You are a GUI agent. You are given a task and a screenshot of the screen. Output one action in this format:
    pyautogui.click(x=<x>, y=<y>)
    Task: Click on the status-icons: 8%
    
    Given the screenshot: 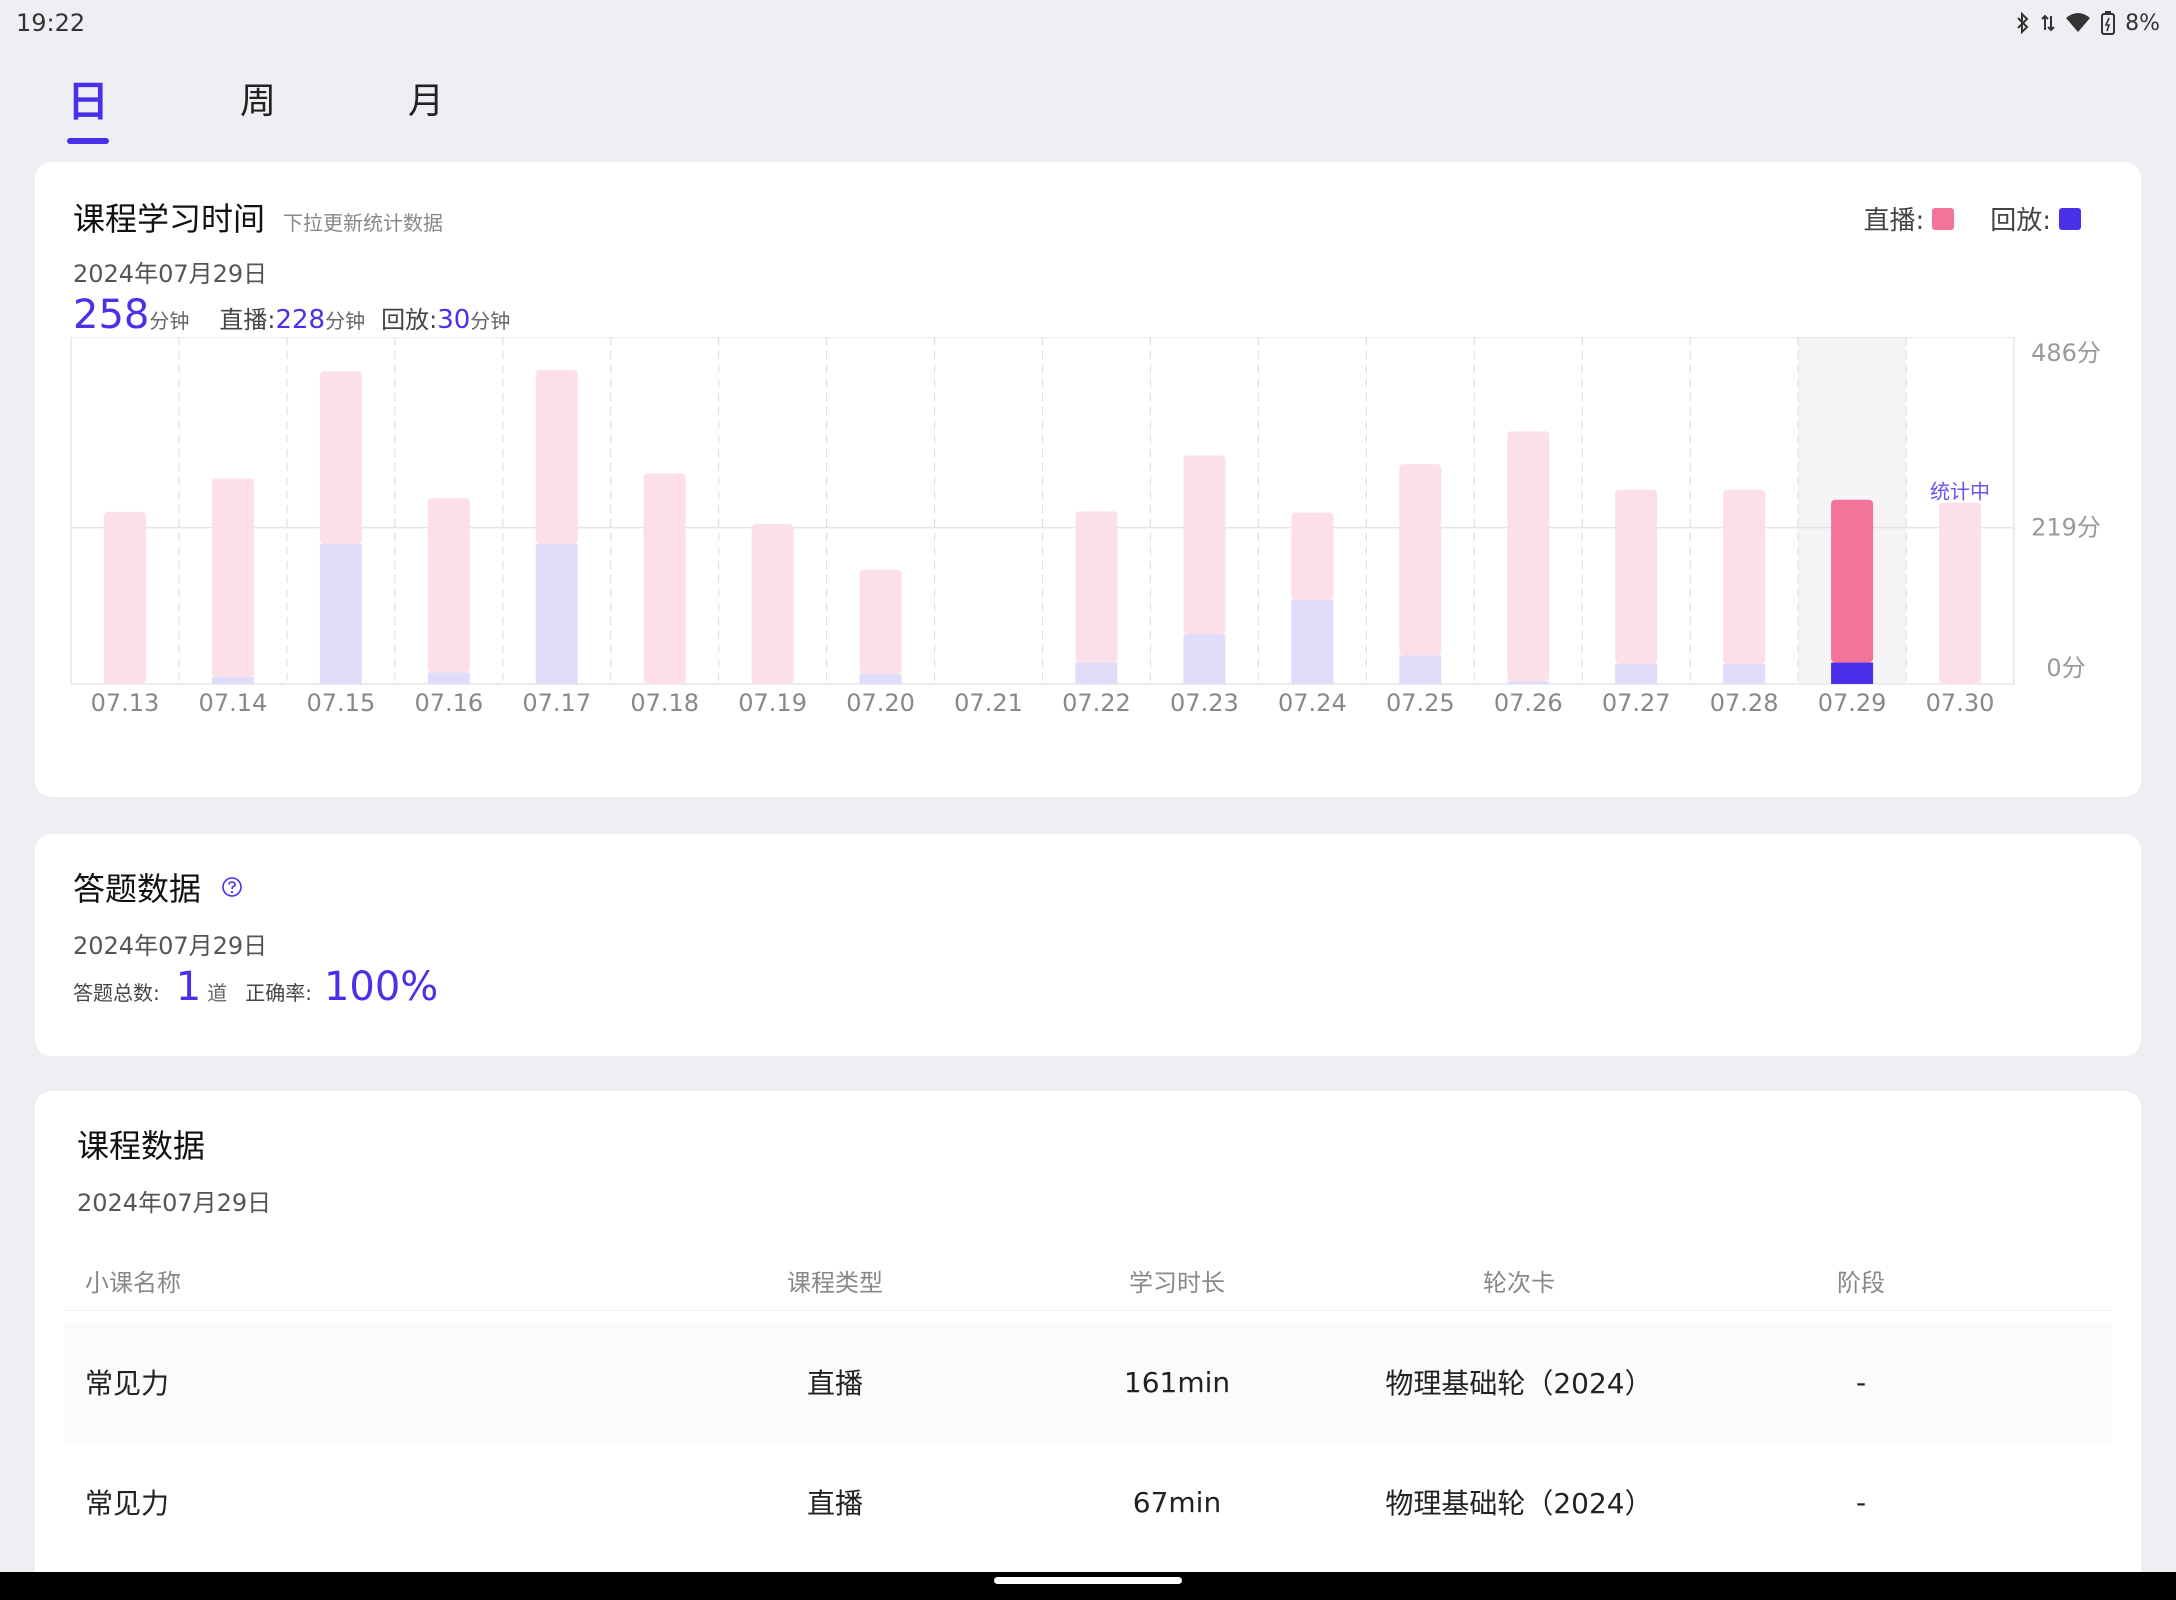 What is the action you would take?
    pyautogui.click(x=2087, y=23)
    